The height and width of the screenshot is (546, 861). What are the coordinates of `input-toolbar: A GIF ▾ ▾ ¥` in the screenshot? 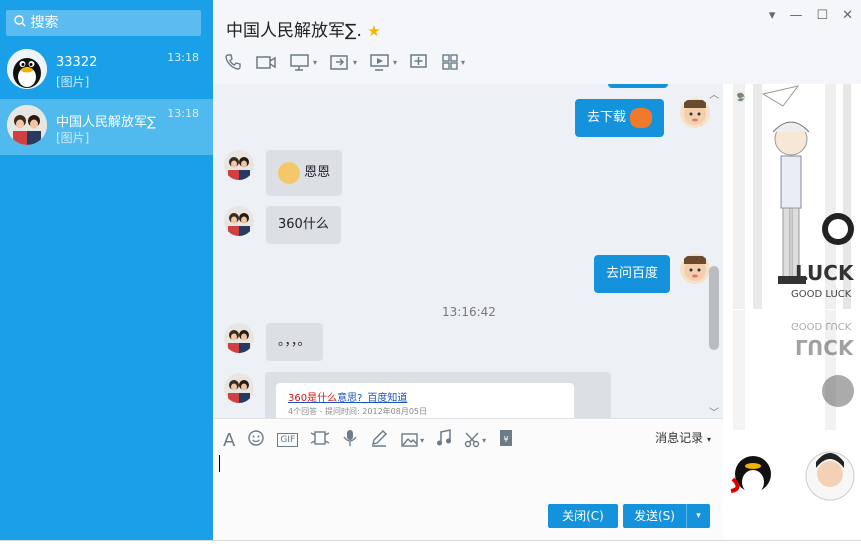 It's located at (368, 440).